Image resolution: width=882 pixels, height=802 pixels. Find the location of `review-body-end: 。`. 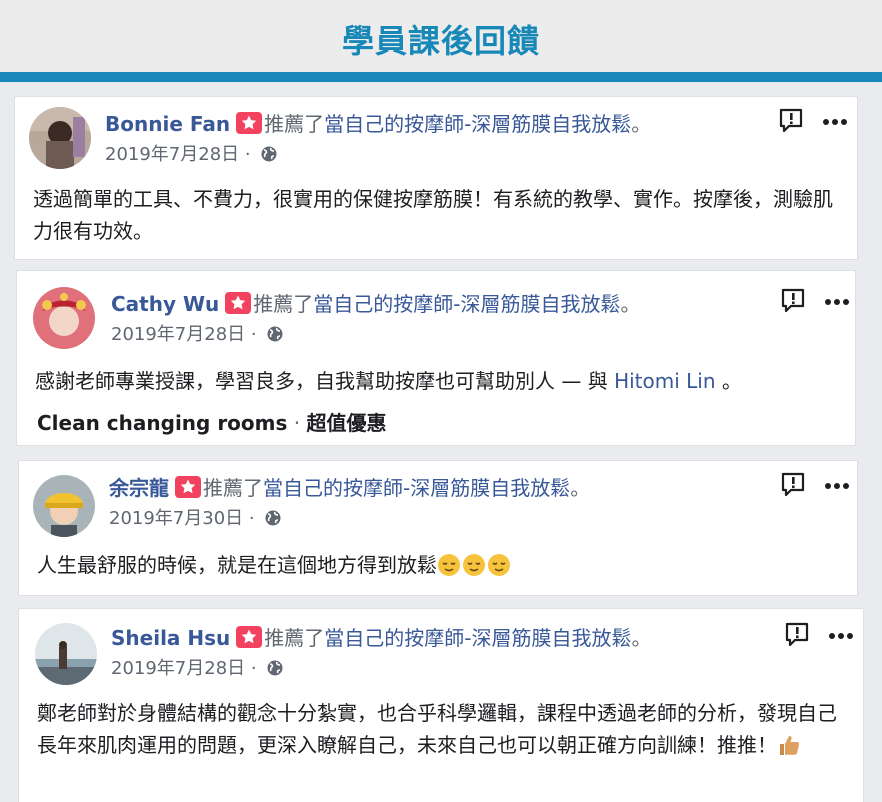

review-body-end: 。 is located at coordinates (731, 381).